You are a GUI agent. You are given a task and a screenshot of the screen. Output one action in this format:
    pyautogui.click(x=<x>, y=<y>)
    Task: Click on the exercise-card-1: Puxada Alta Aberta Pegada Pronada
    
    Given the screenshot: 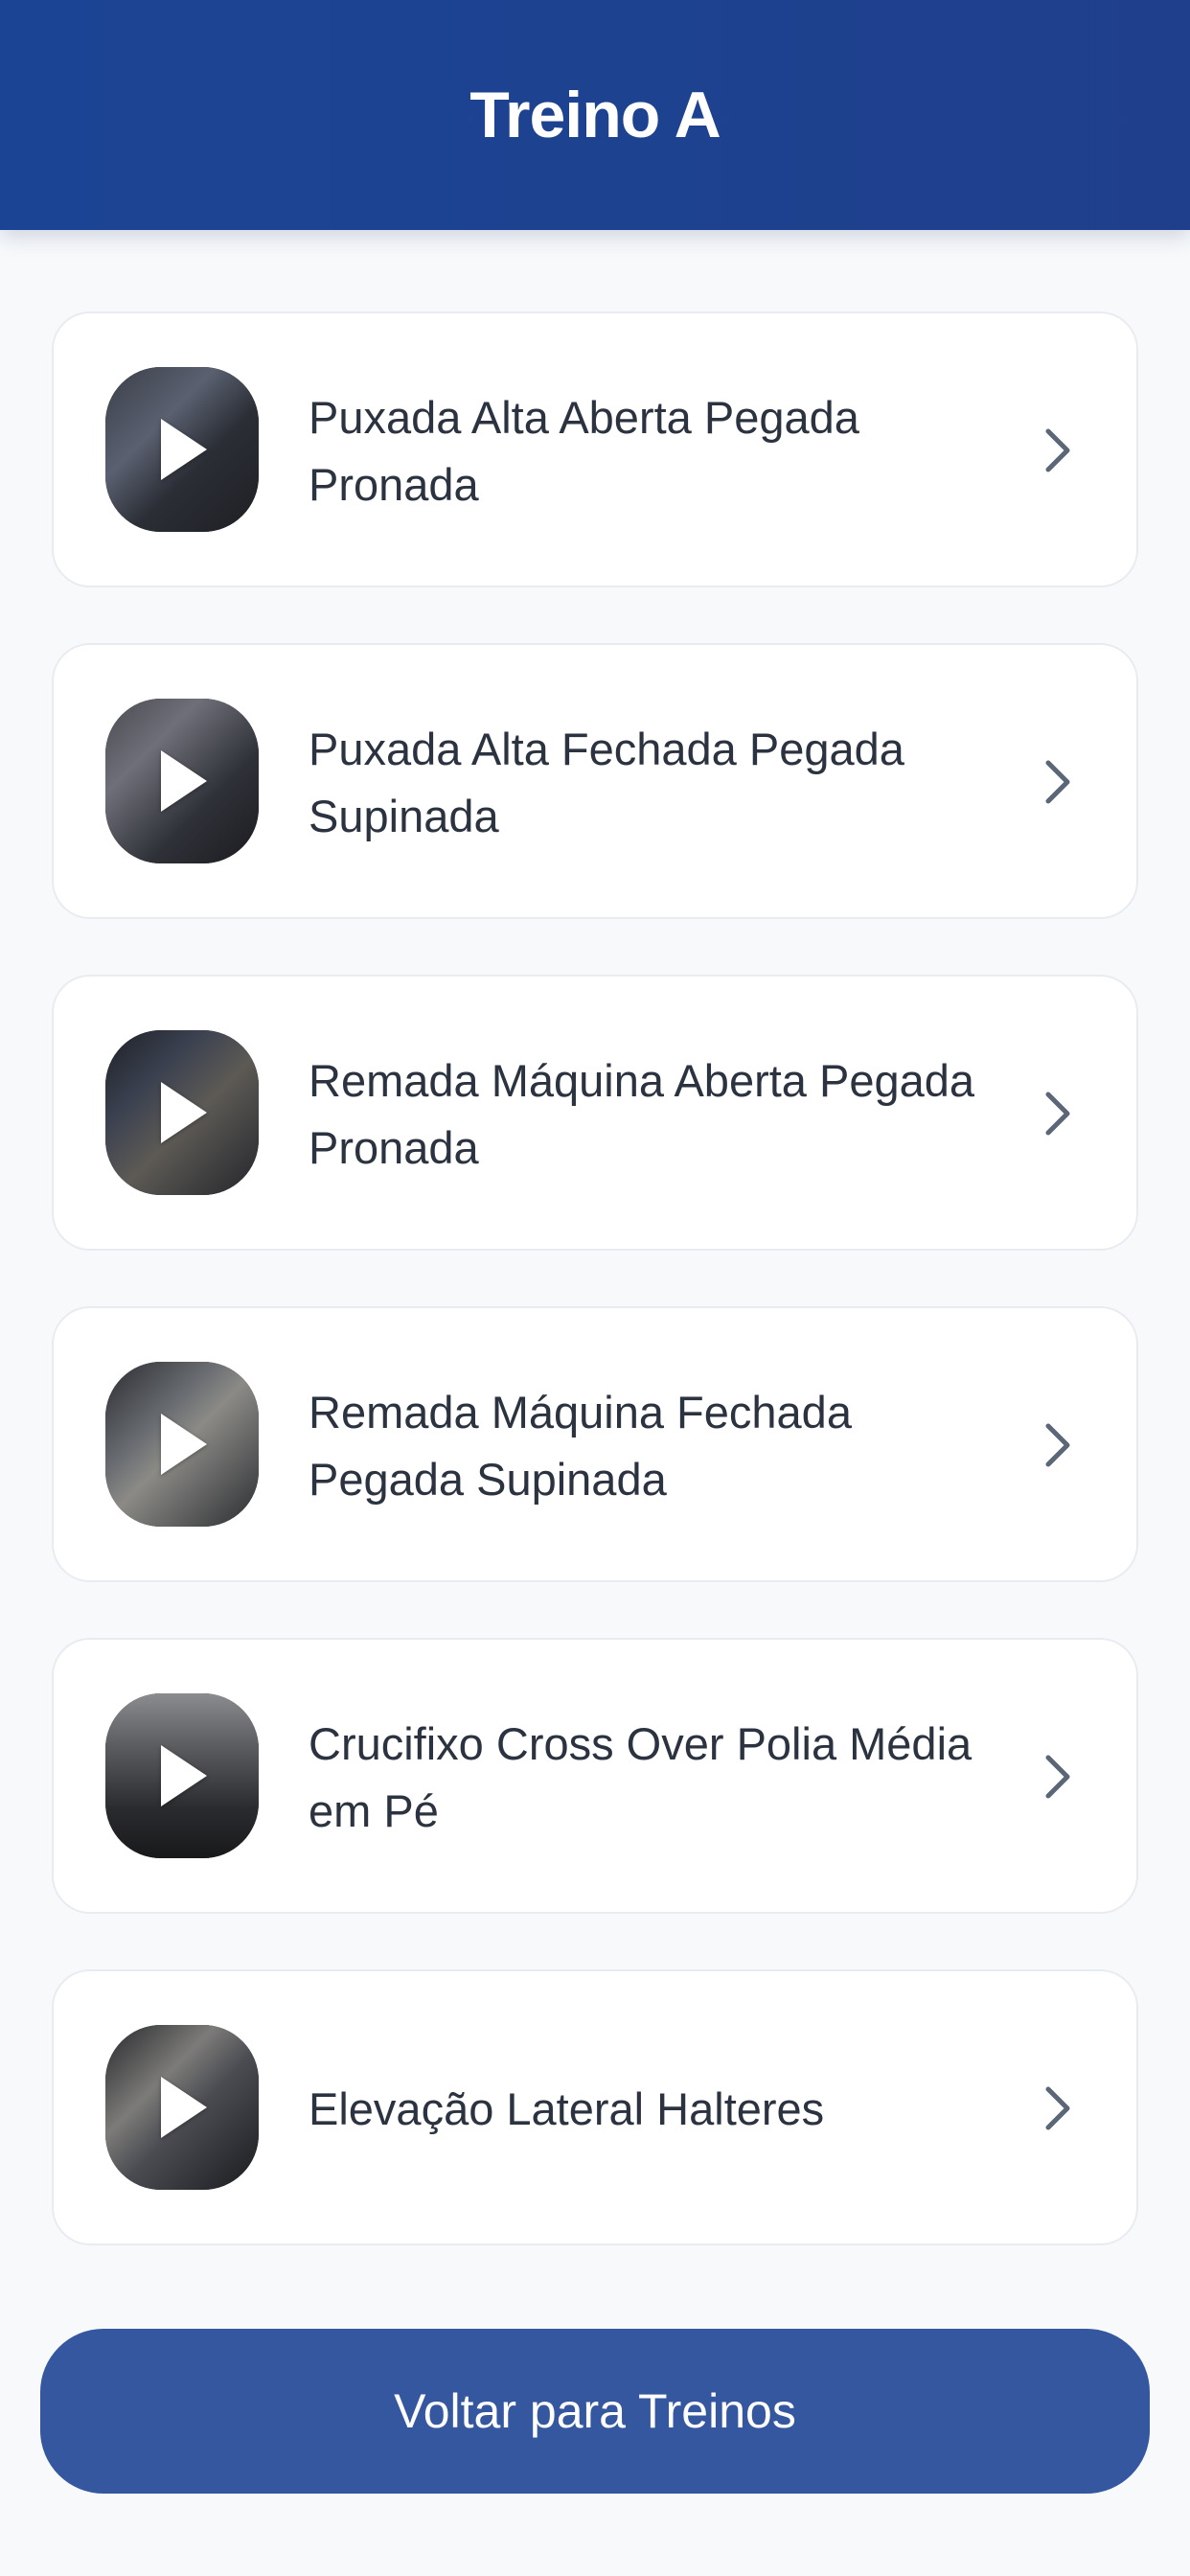 What is the action you would take?
    pyautogui.click(x=595, y=449)
    